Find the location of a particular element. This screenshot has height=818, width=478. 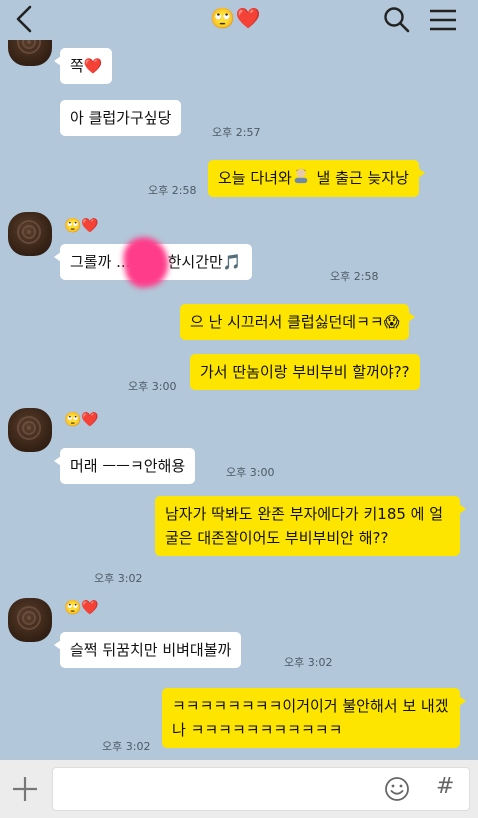

hamburger-menu-icon is located at coordinates (443, 20).